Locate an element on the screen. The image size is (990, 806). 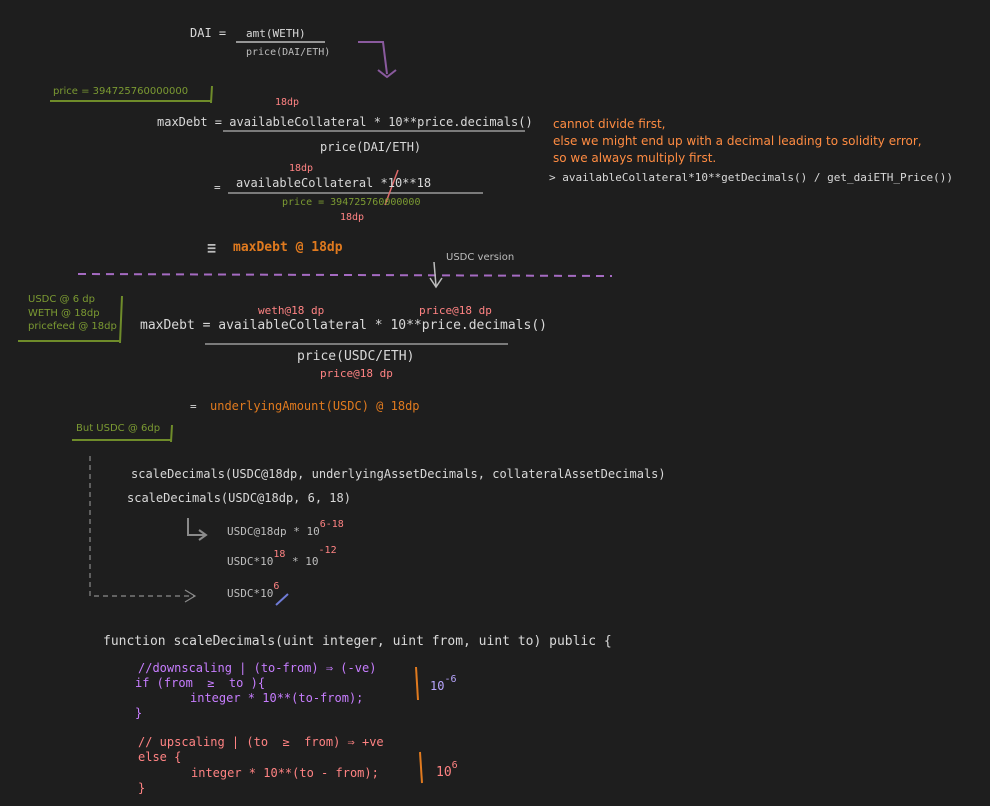
side-note-line1: cannot divide first, is located at coordinates (609, 124).